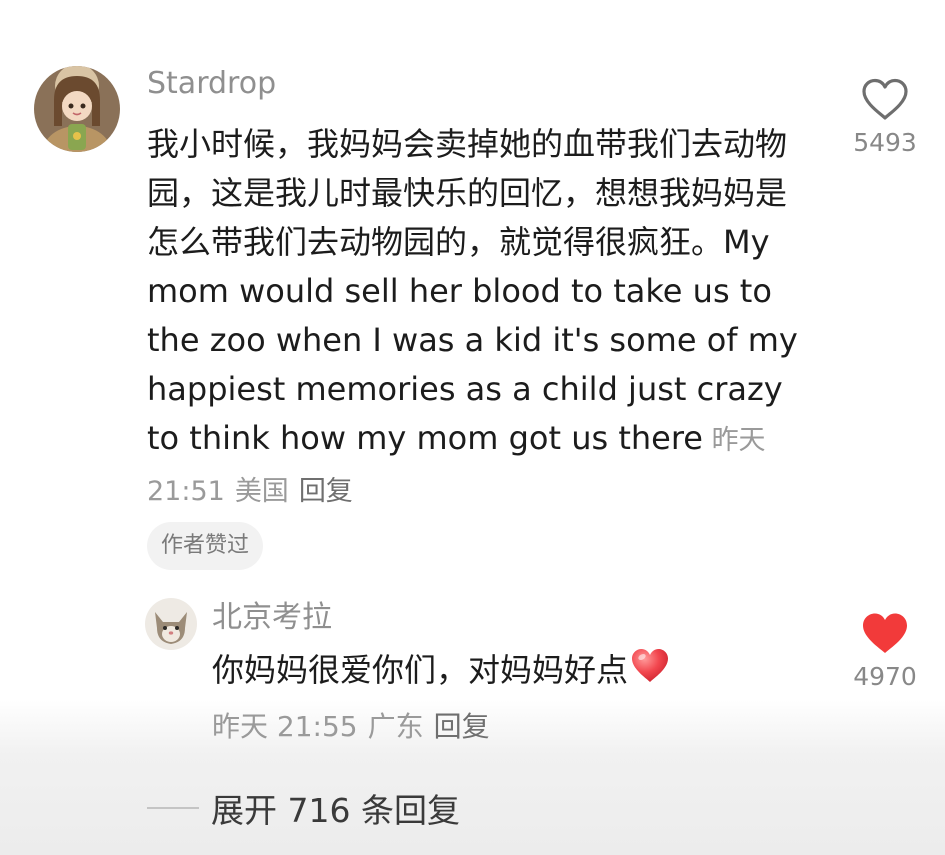 The image size is (945, 855). I want to click on comment-like: 5493, so click(885, 118).